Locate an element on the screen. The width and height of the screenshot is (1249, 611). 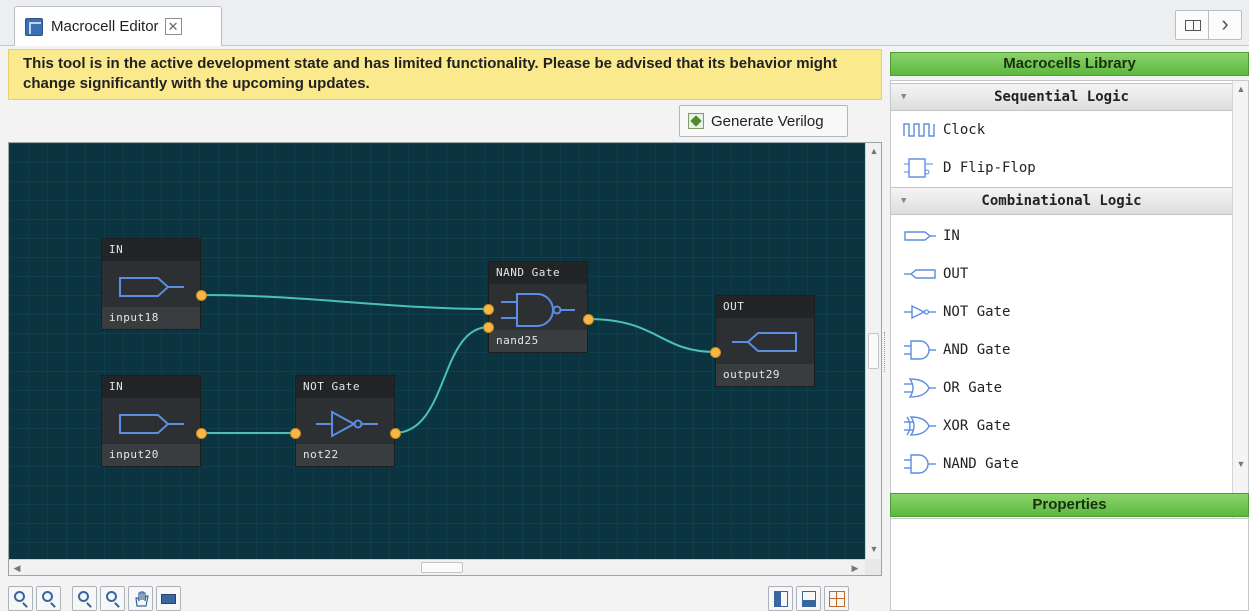
generate-verilog-button: Generate Verilog is located at coordinates (763, 121).